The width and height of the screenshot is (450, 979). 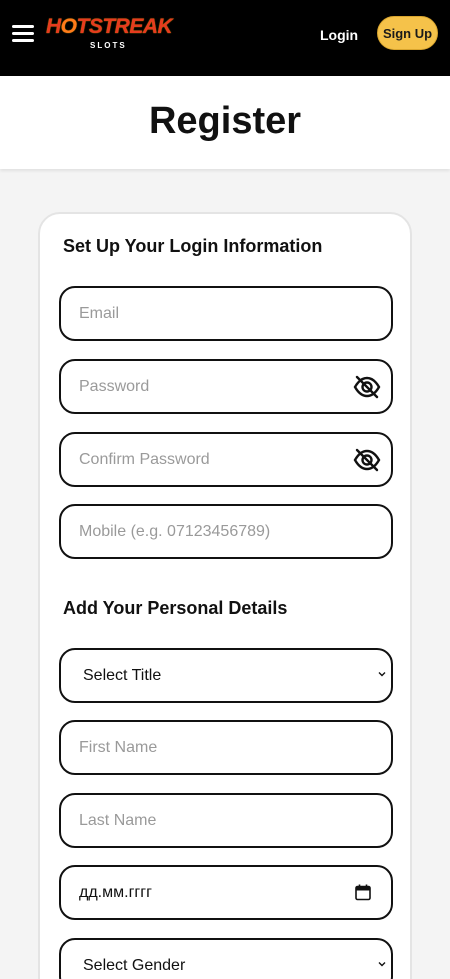 What do you see at coordinates (226, 820) in the screenshot?
I see `last-name-field: Last Name` at bounding box center [226, 820].